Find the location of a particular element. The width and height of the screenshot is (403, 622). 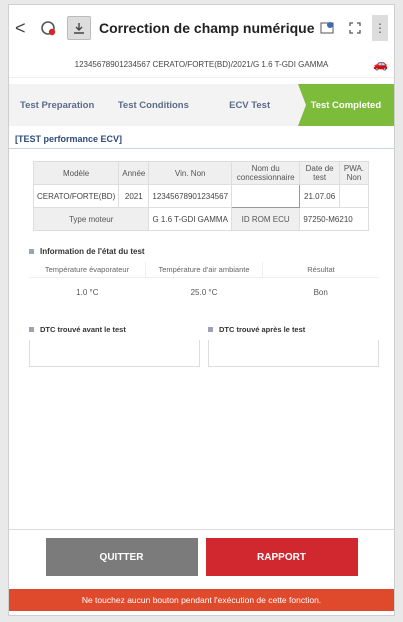

dtc-before: DTC trouvé avant le test is located at coordinates (114, 346).